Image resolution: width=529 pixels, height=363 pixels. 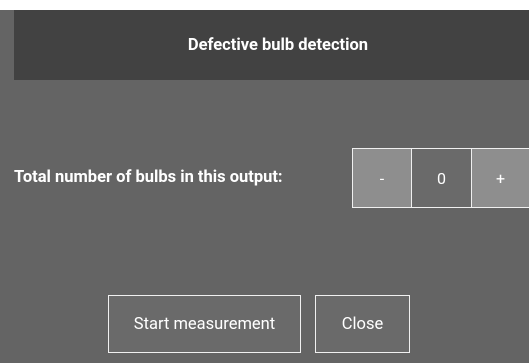 I want to click on dialog-title: Defective bulb detection, so click(x=278, y=45).